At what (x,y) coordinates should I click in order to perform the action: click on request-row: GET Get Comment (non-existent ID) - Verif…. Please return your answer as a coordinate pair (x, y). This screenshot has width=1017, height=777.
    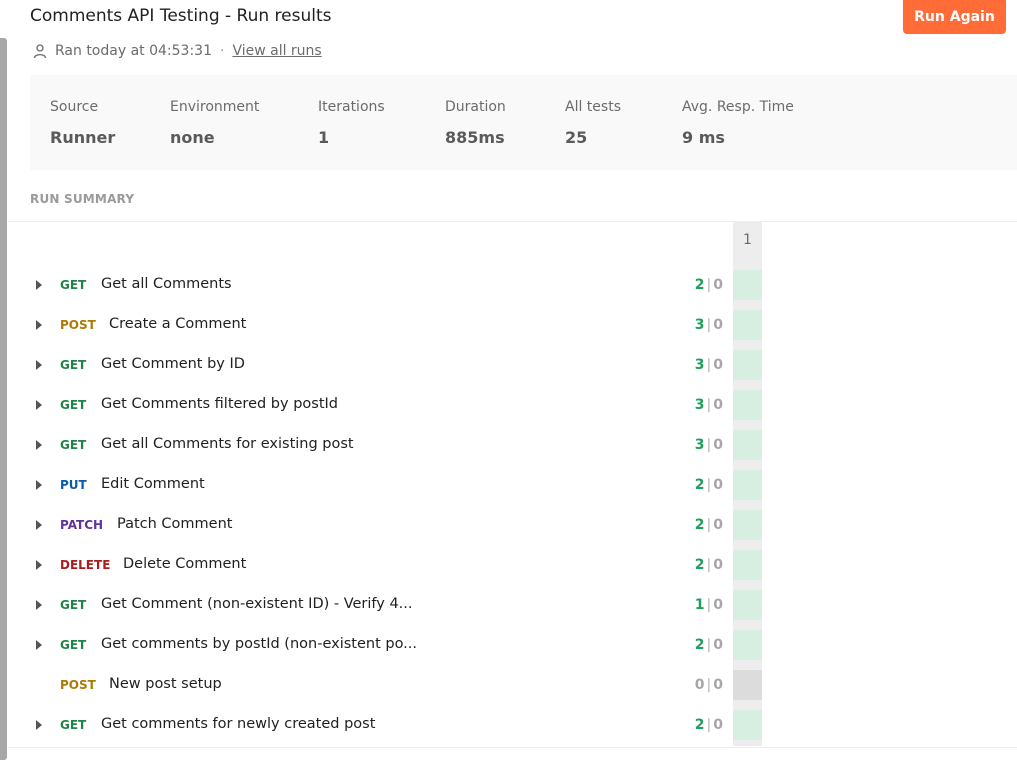
    Looking at the image, I should click on (508, 606).